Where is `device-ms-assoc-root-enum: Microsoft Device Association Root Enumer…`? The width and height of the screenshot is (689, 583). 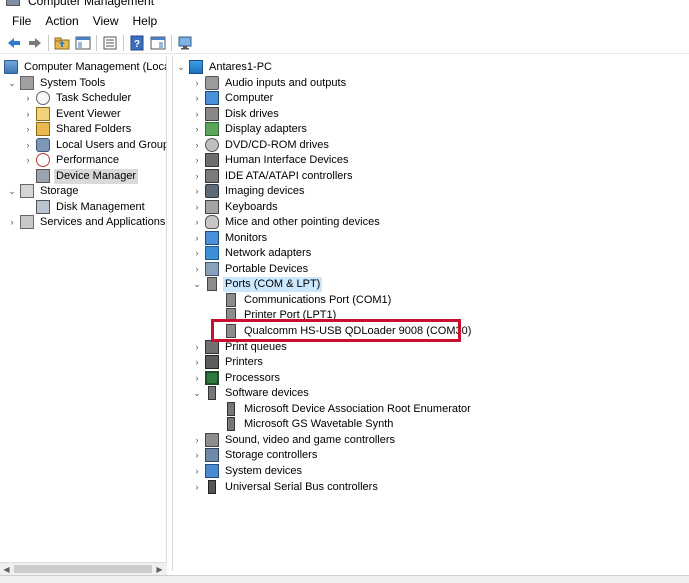 device-ms-assoc-root-enum: Microsoft Device Association Root Enumer… is located at coordinates (348, 409).